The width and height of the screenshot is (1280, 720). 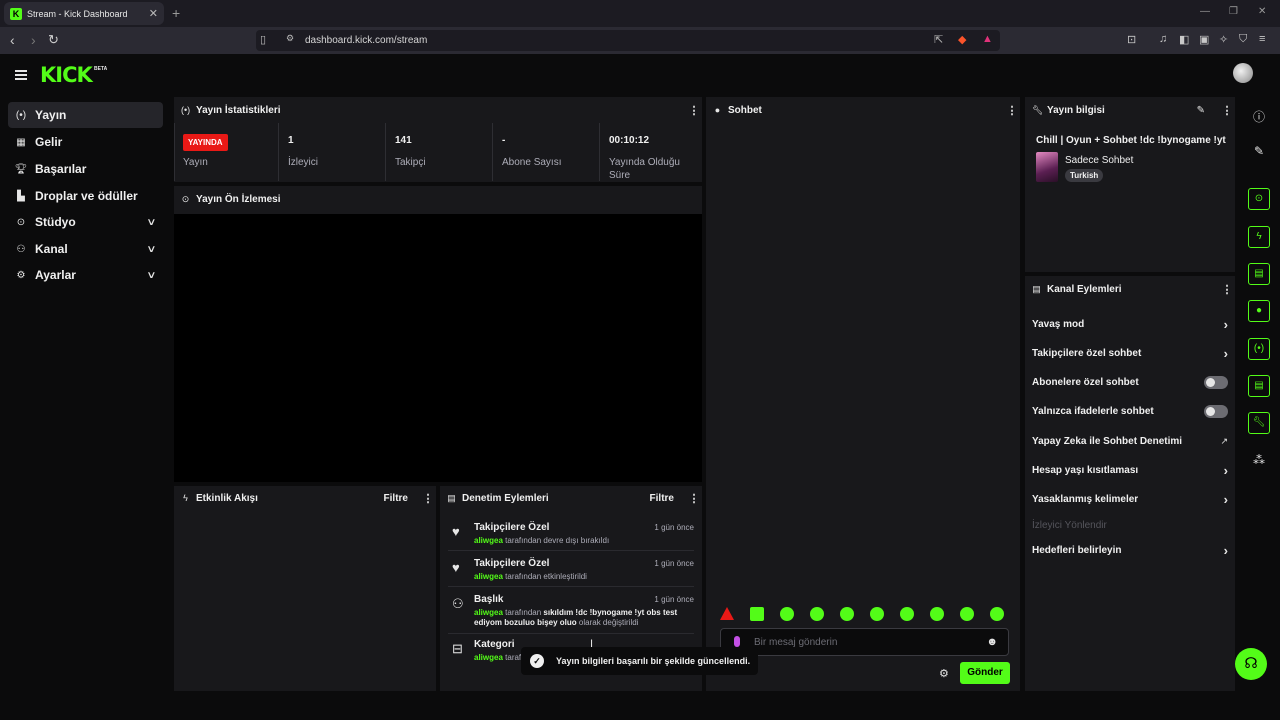 What do you see at coordinates (1204, 39) in the screenshot?
I see `wallet-icon: ▣` at bounding box center [1204, 39].